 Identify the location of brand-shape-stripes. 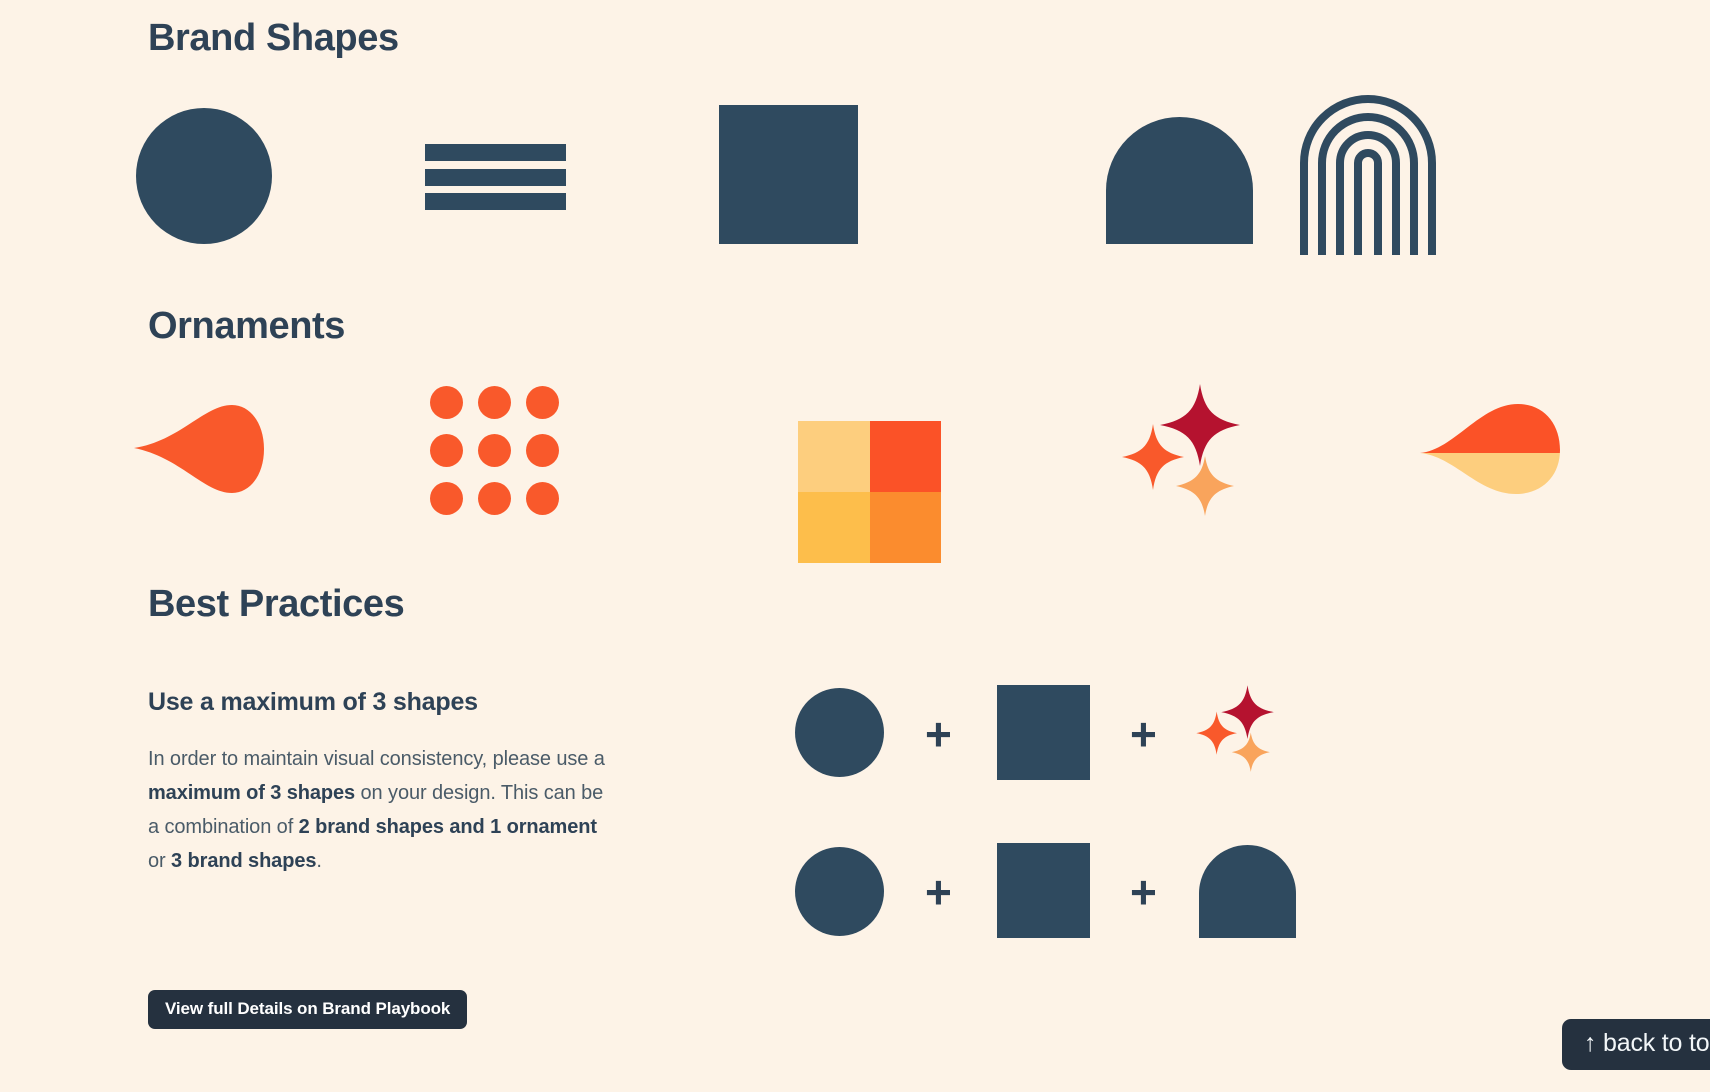
(495, 177).